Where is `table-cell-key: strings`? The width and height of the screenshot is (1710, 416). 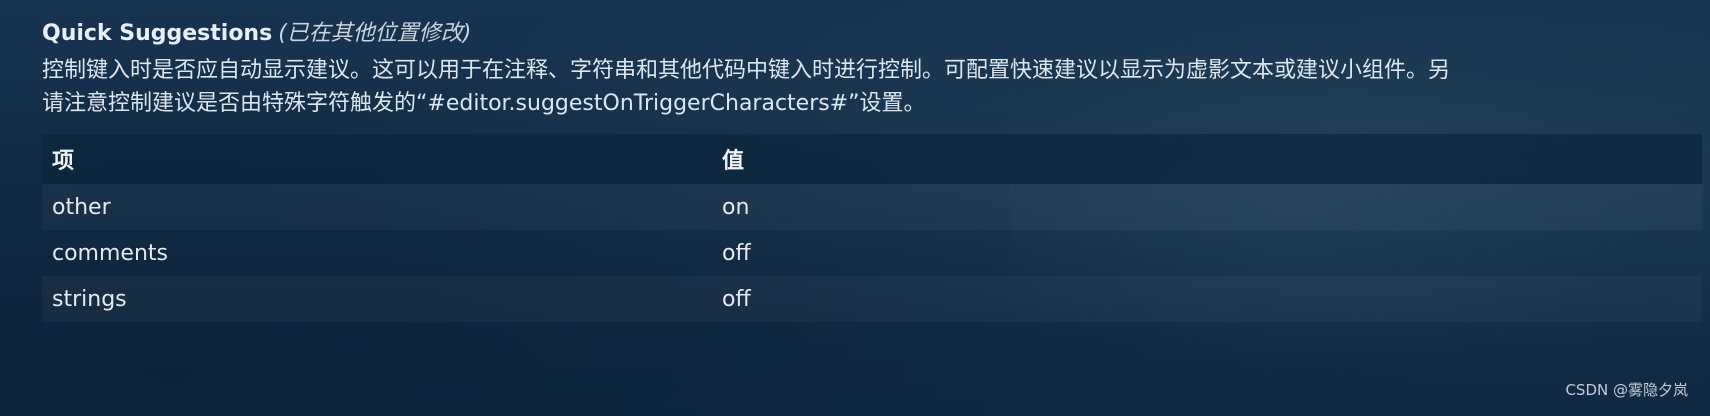 table-cell-key: strings is located at coordinates (89, 299).